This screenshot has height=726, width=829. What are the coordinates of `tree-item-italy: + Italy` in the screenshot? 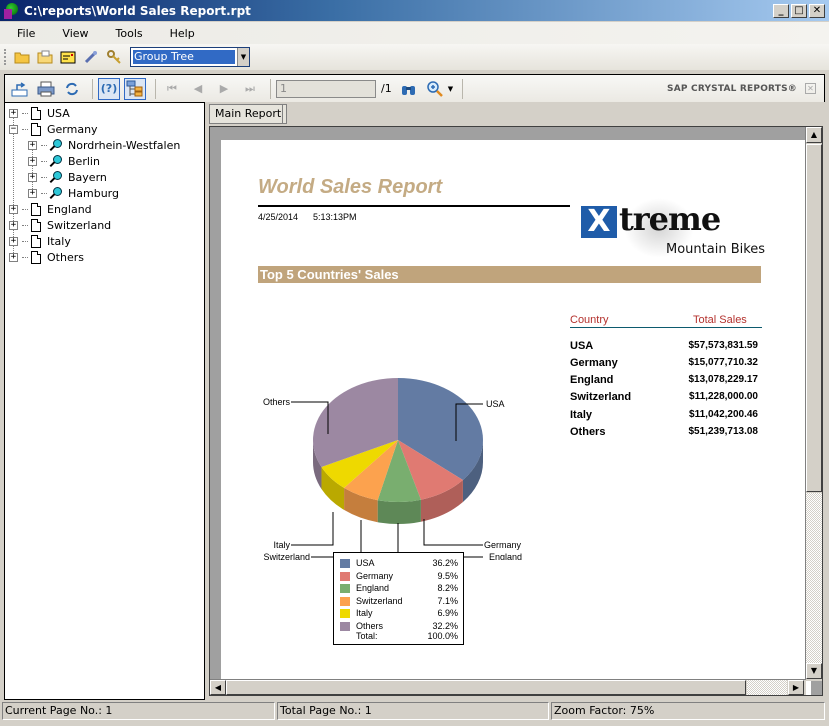 It's located at (40, 241).